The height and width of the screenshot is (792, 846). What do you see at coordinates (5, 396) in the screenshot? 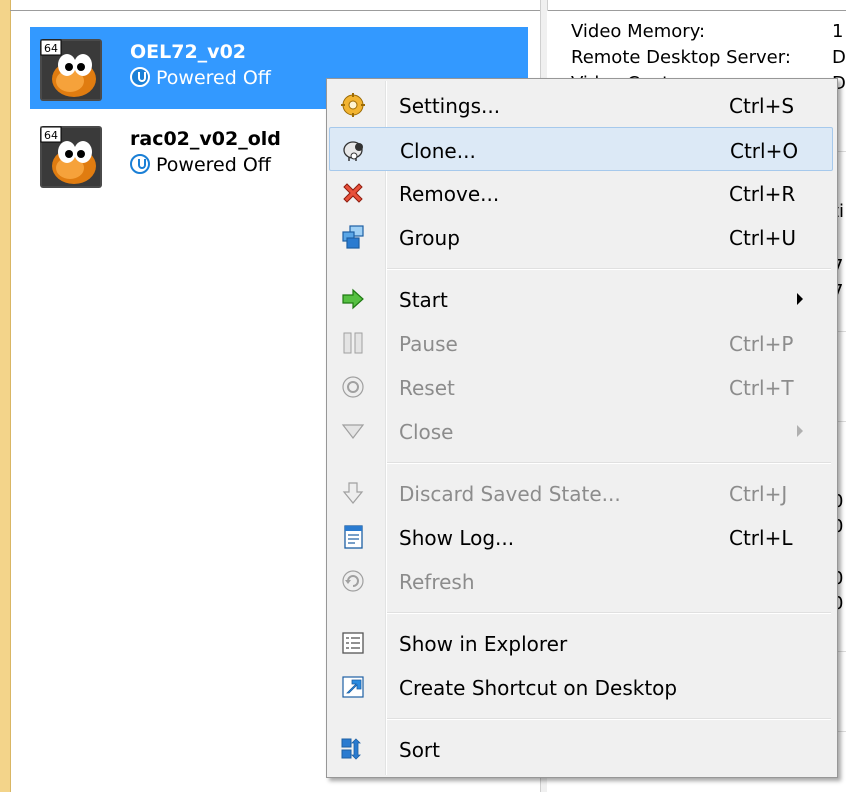
I see `window-left-border` at bounding box center [5, 396].